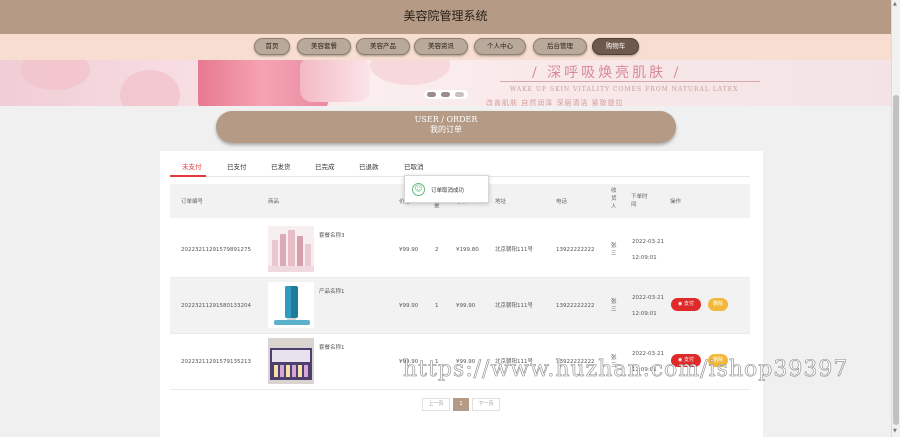 The width and height of the screenshot is (900, 437). I want to click on order-no: 20223211291579135213, so click(216, 362).